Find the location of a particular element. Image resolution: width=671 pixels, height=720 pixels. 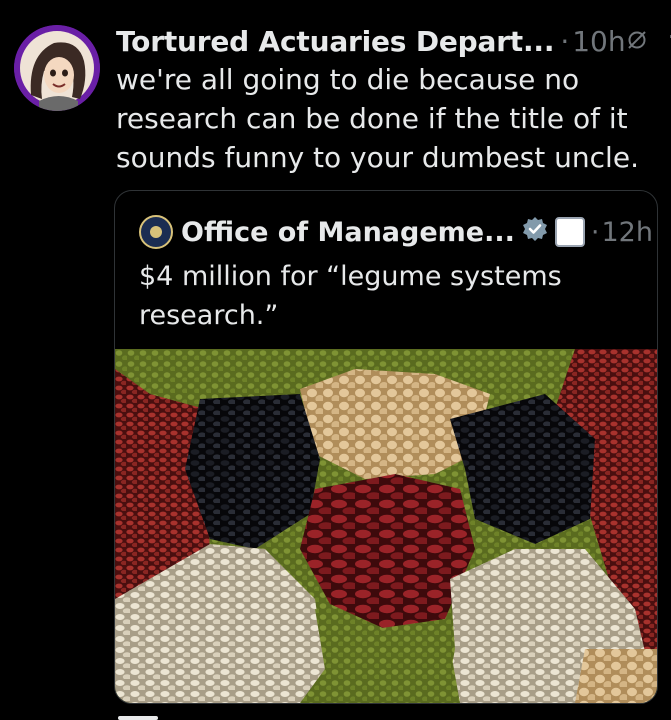

tweet-timestamp: 10h is located at coordinates (598, 41).